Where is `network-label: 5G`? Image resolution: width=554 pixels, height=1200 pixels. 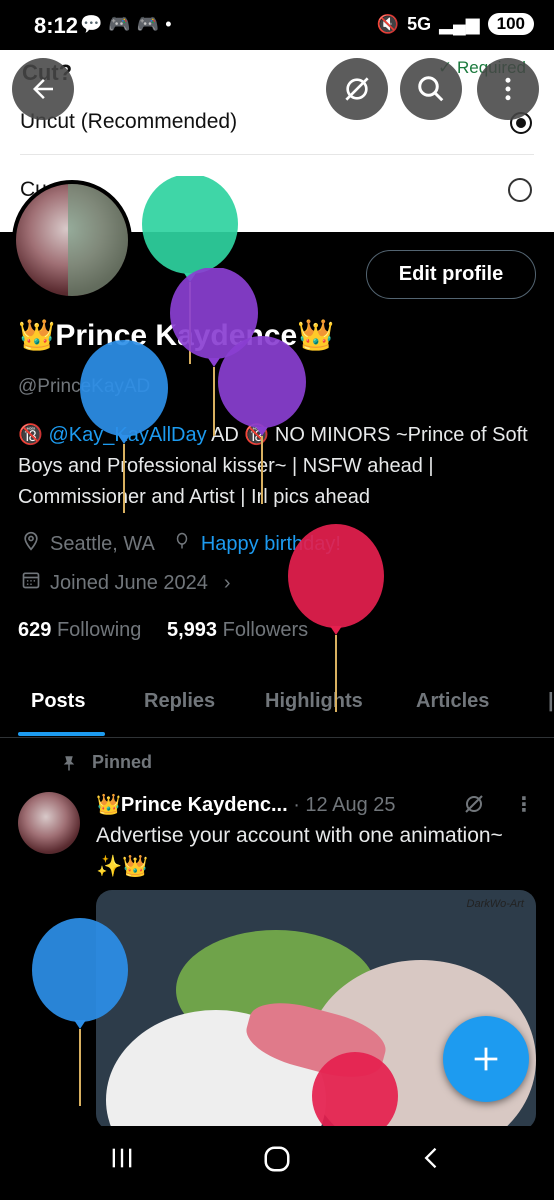 network-label: 5G is located at coordinates (419, 23).